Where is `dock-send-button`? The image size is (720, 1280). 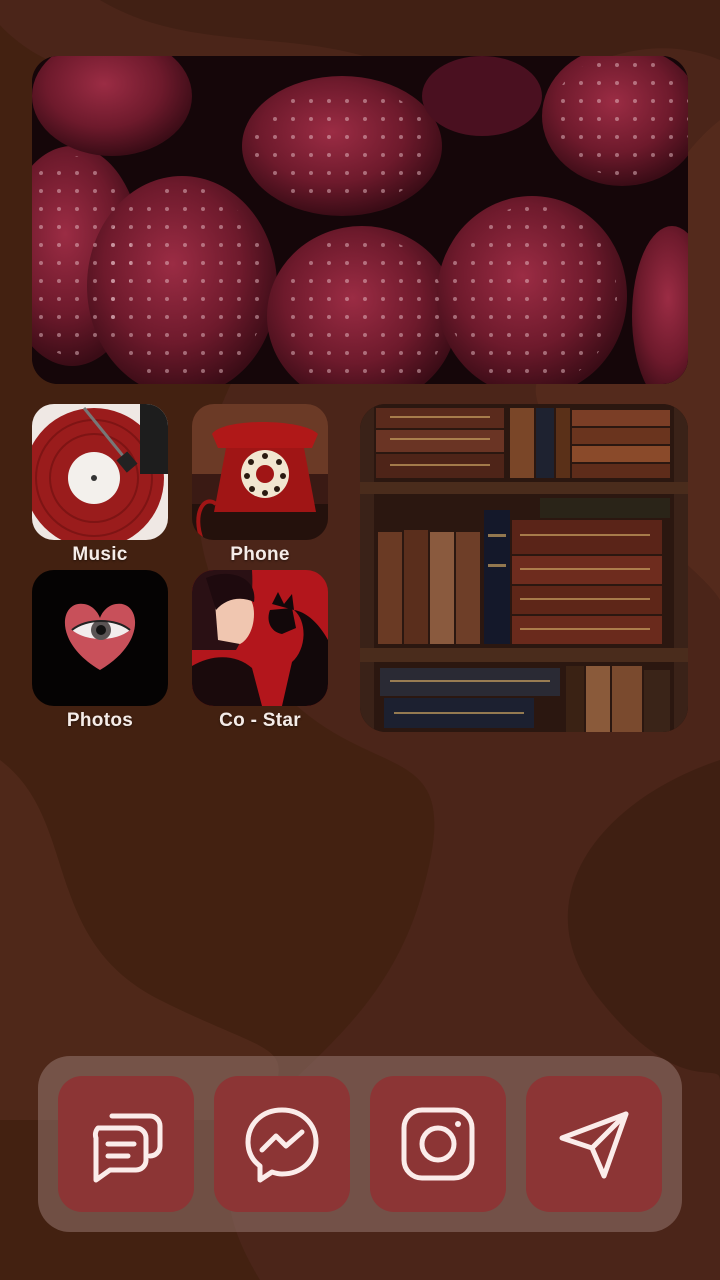
dock-send-button is located at coordinates (594, 1144).